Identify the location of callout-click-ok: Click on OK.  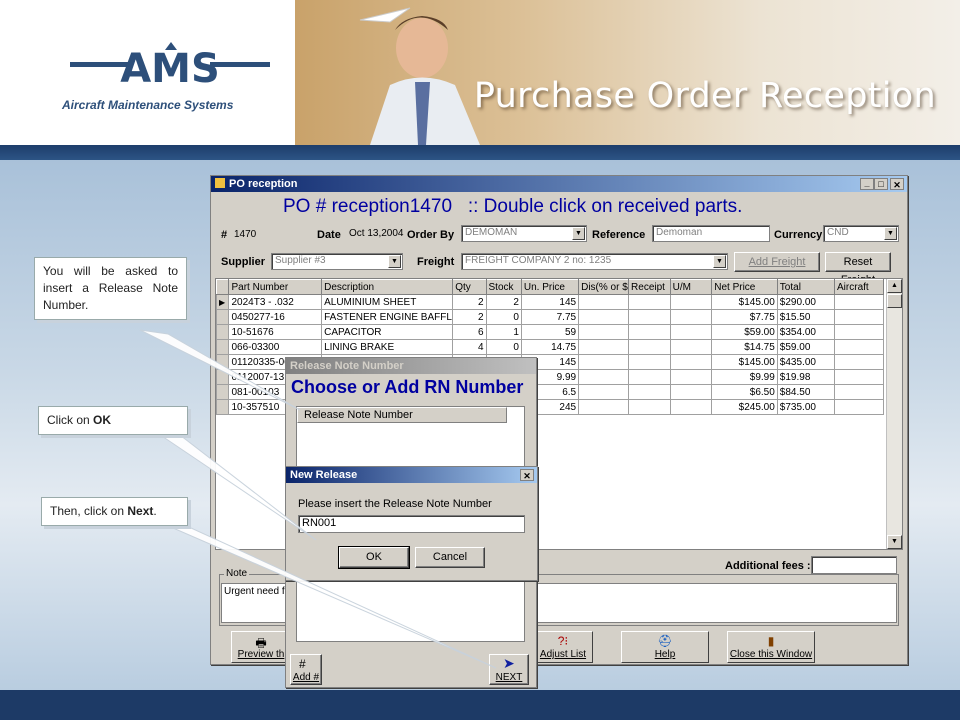
(113, 420).